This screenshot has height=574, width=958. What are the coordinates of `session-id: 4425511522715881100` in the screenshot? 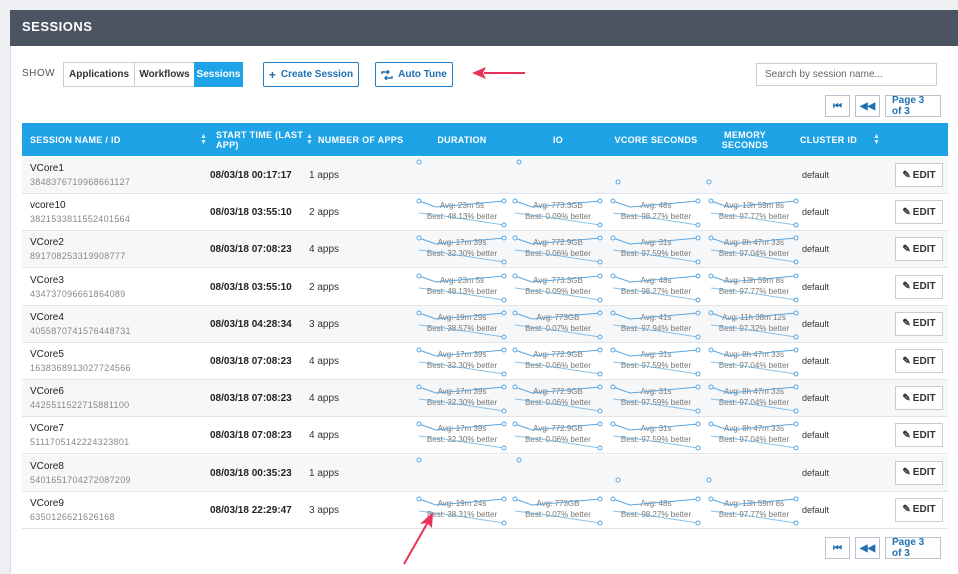 It's located at (80, 405).